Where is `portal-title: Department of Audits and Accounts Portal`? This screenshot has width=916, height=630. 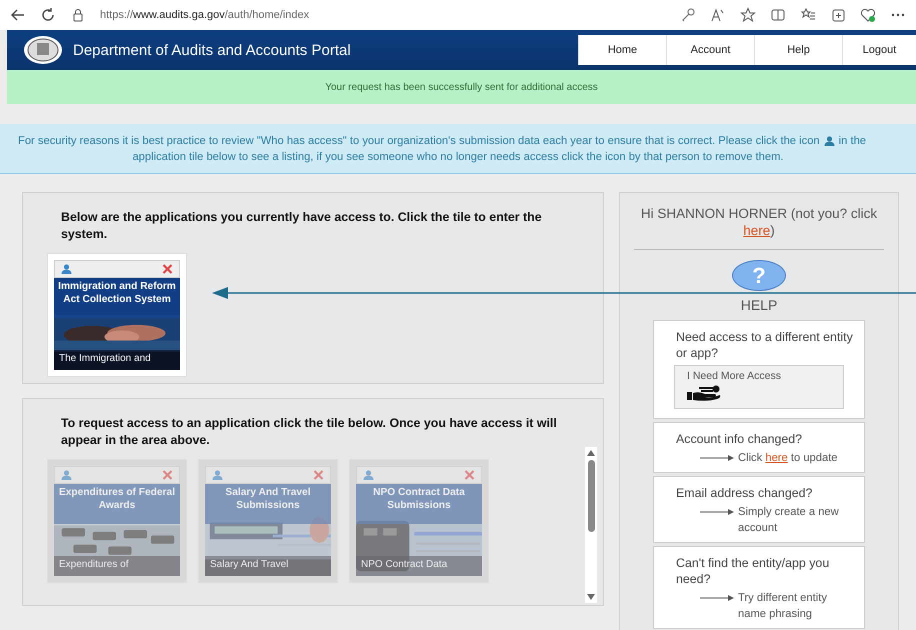
portal-title: Department of Audits and Accounts Portal is located at coordinates (212, 50).